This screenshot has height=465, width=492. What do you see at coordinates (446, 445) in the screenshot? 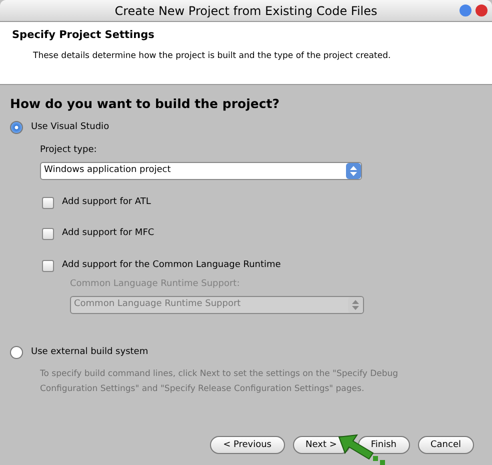
I see `wizard-button: Cancel` at bounding box center [446, 445].